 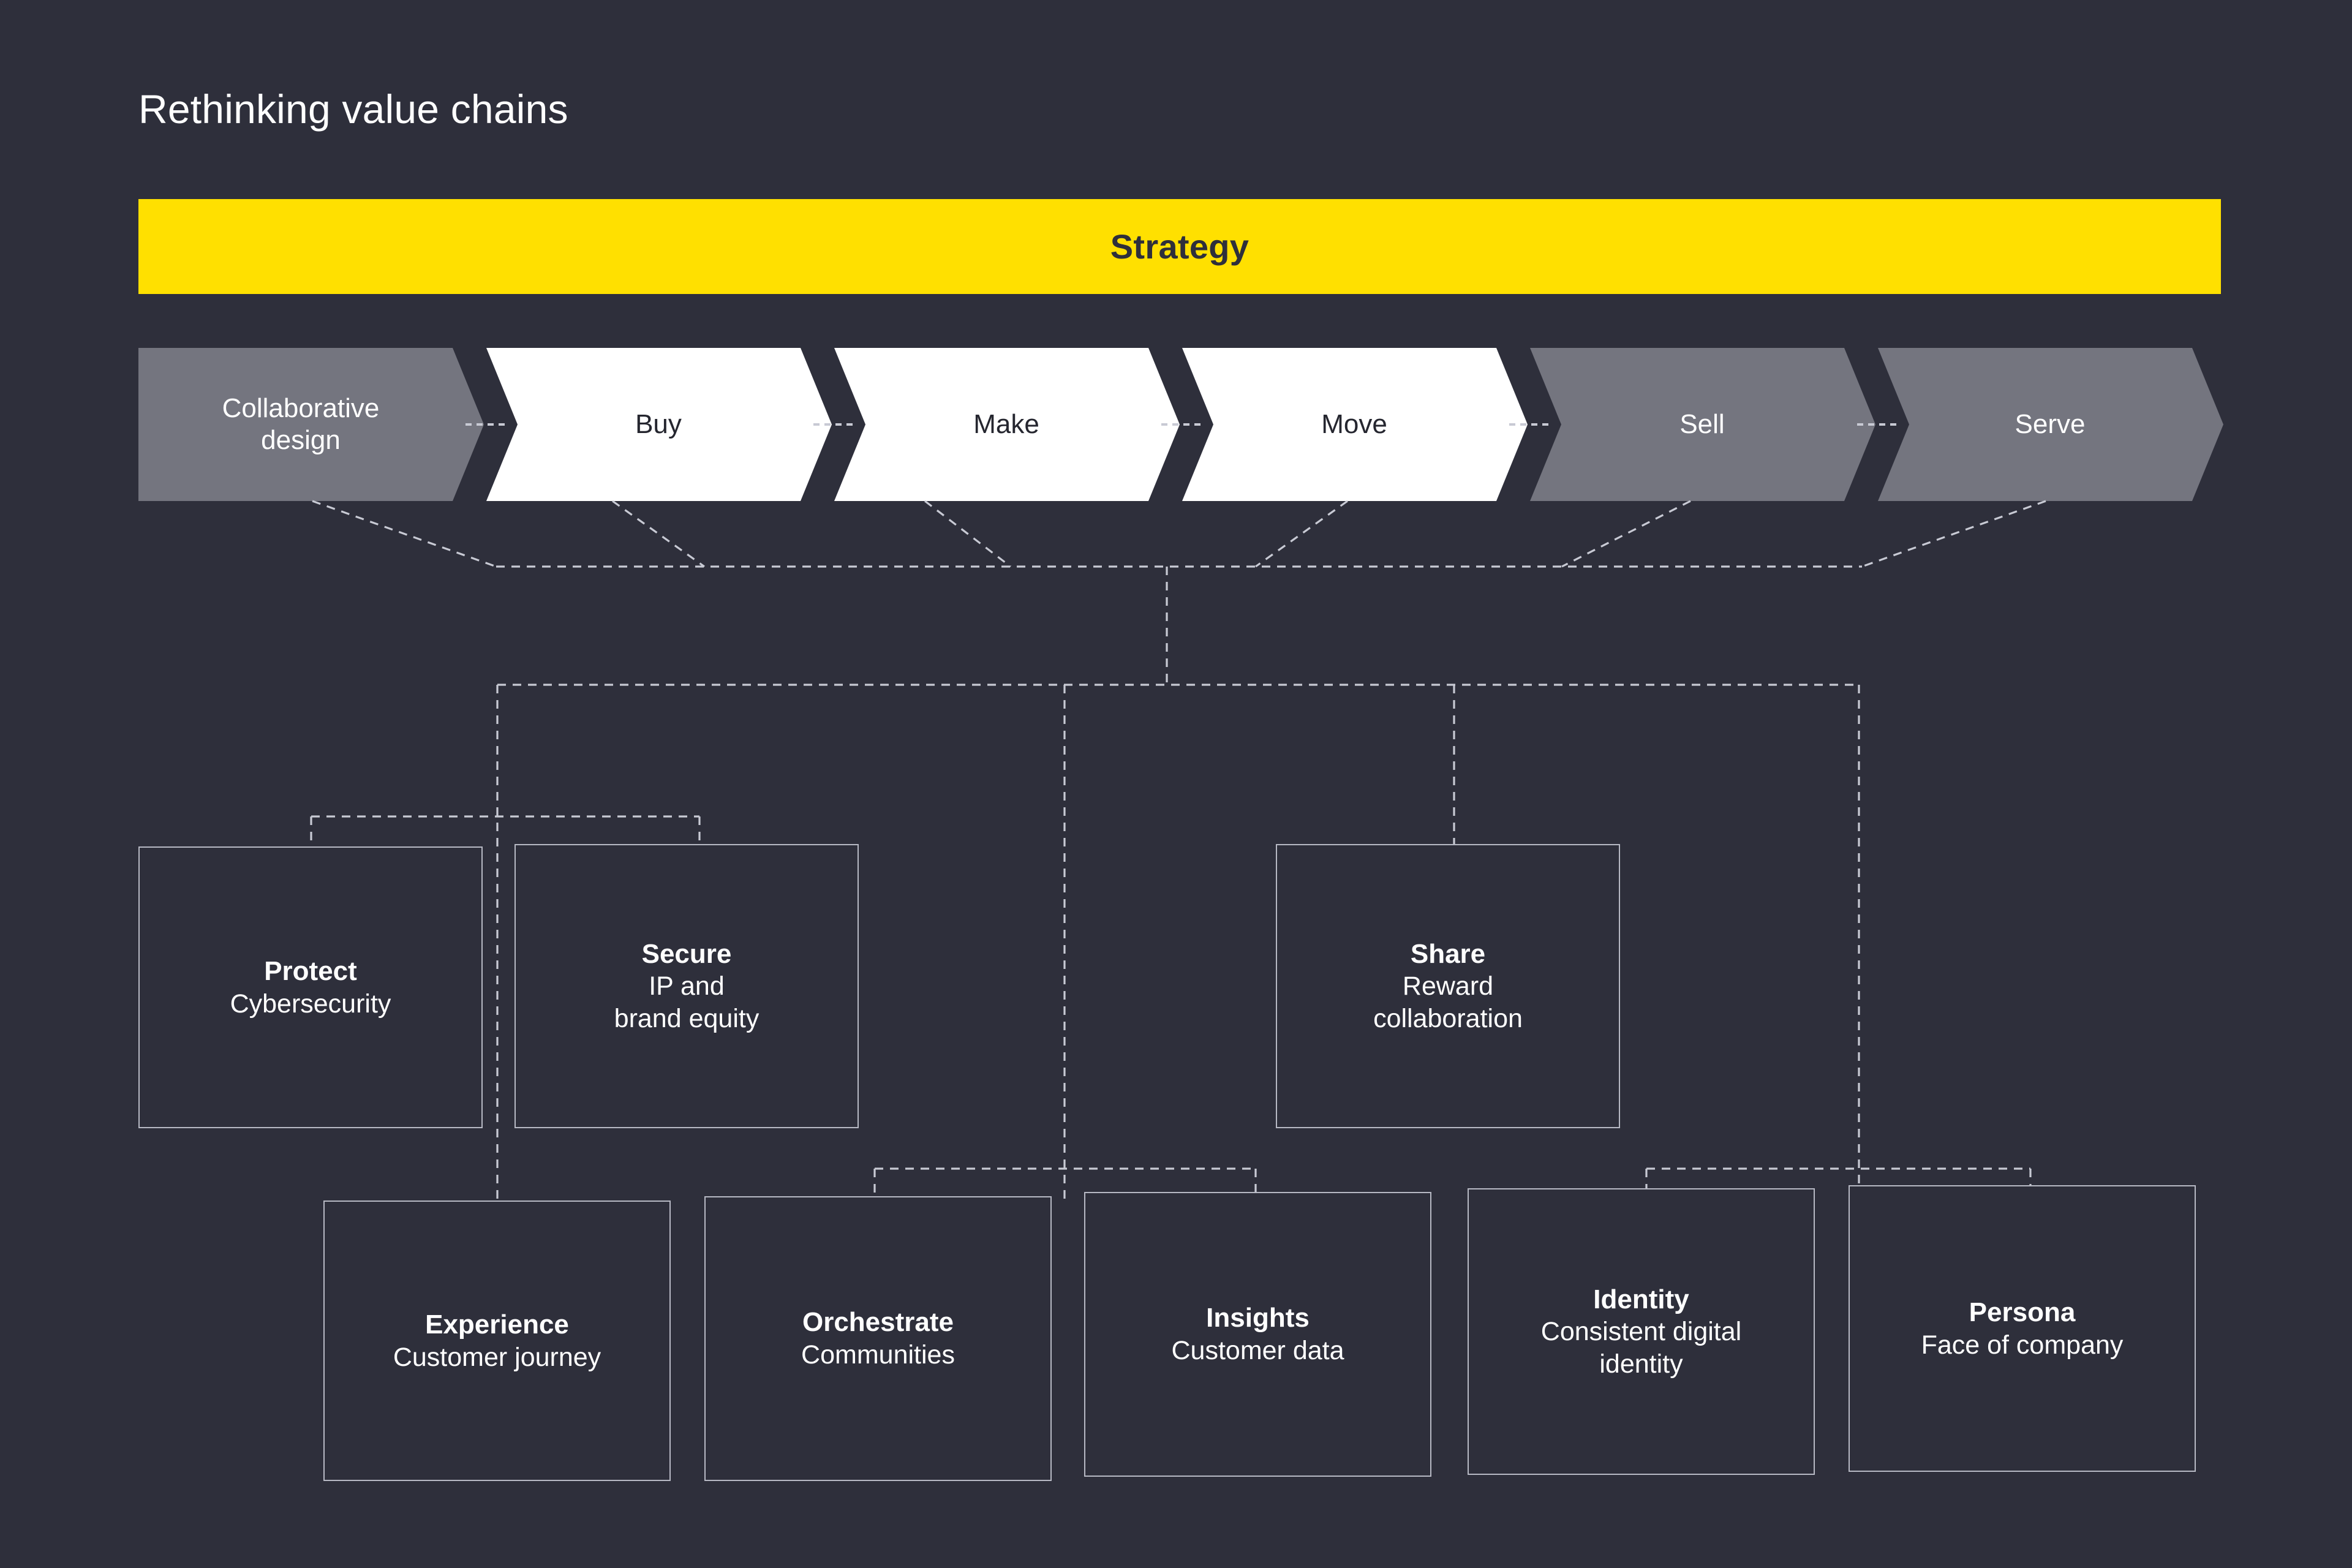 I want to click on capability-title: Secure, so click(x=687, y=954).